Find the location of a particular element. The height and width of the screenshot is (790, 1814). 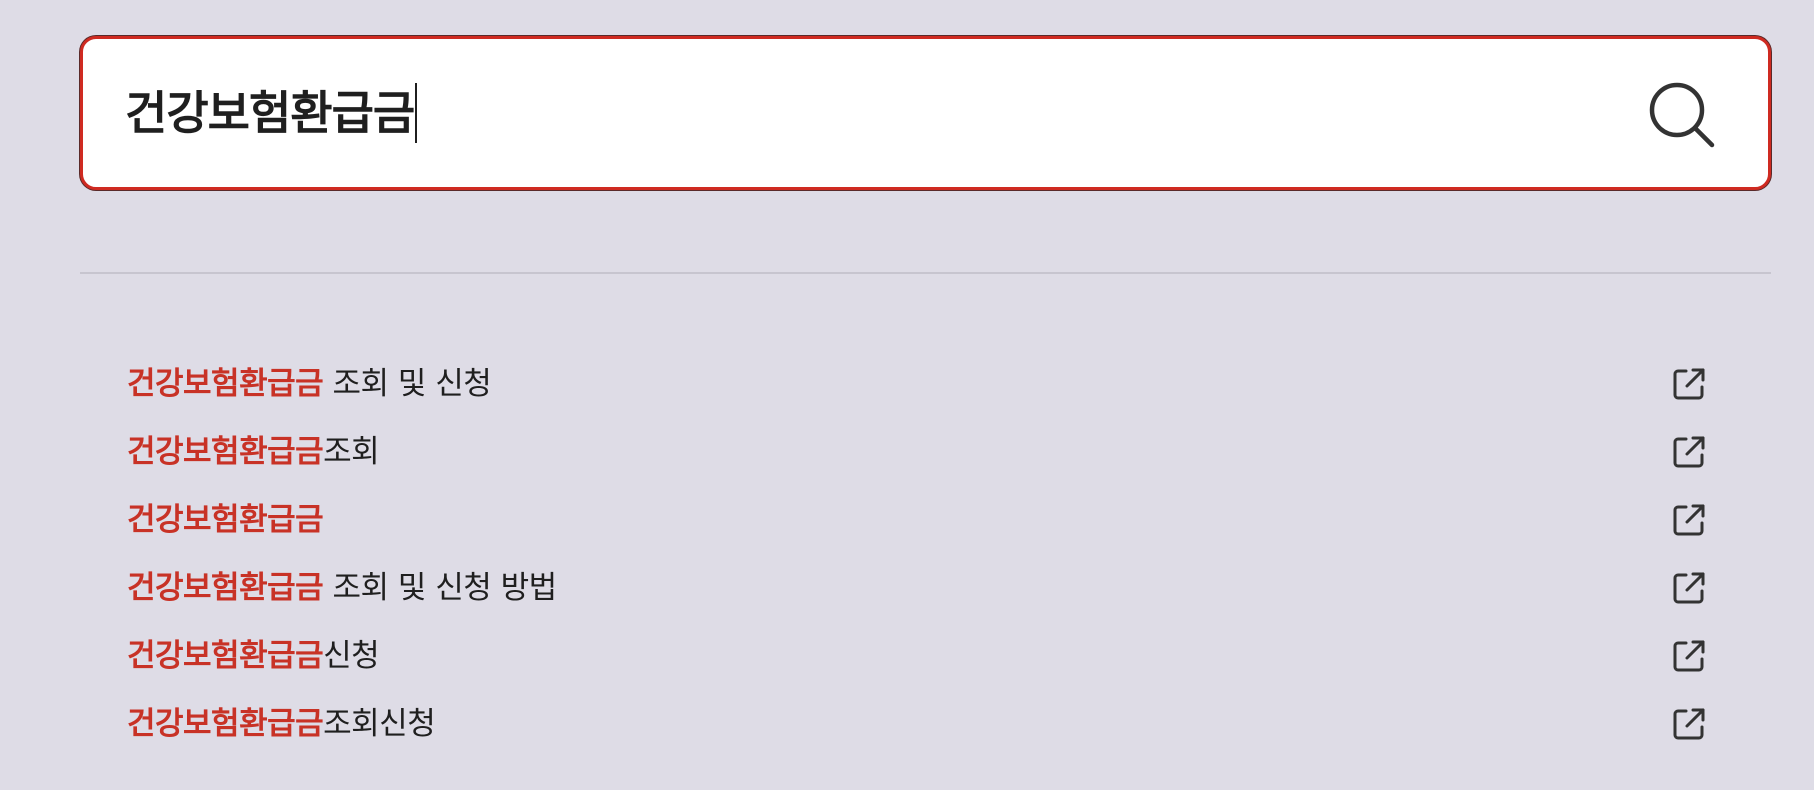

suggestion-text: 건강보험환급금신청 is located at coordinates (253, 656).